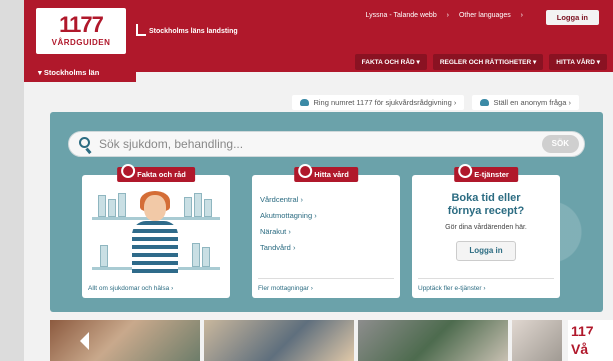 This screenshot has width=613, height=361. I want to click on care-item-akutmottagning: Akutmottagning ›, so click(288, 215).